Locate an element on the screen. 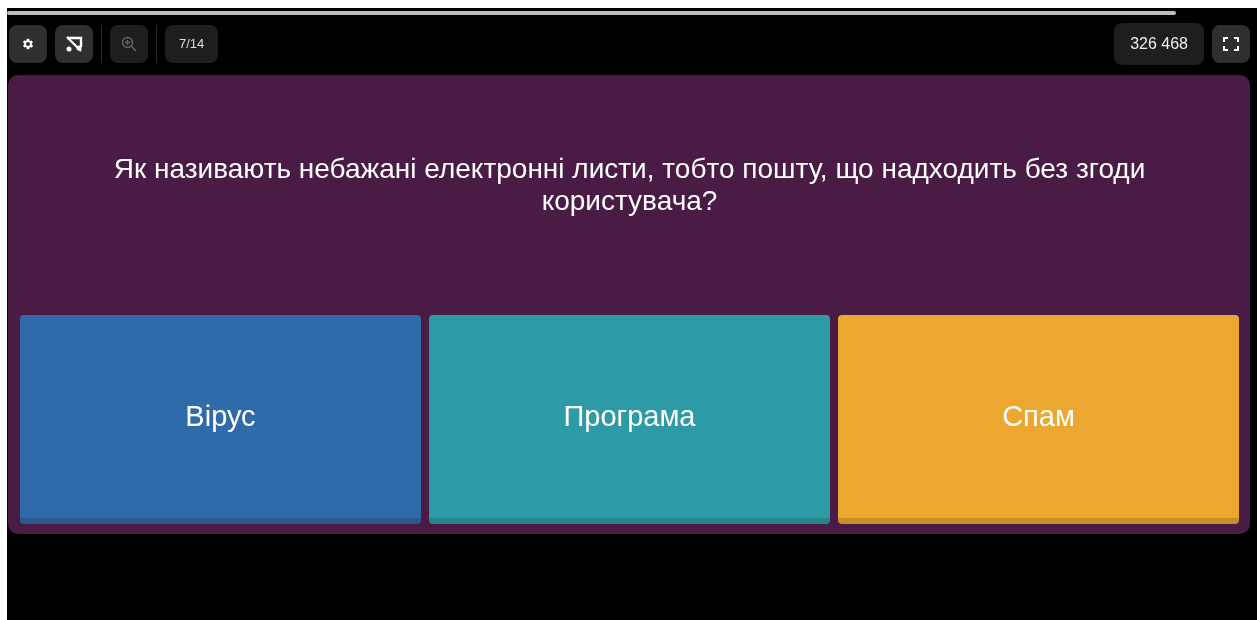 This screenshot has height=620, width=1260. settings-icon is located at coordinates (28, 44).